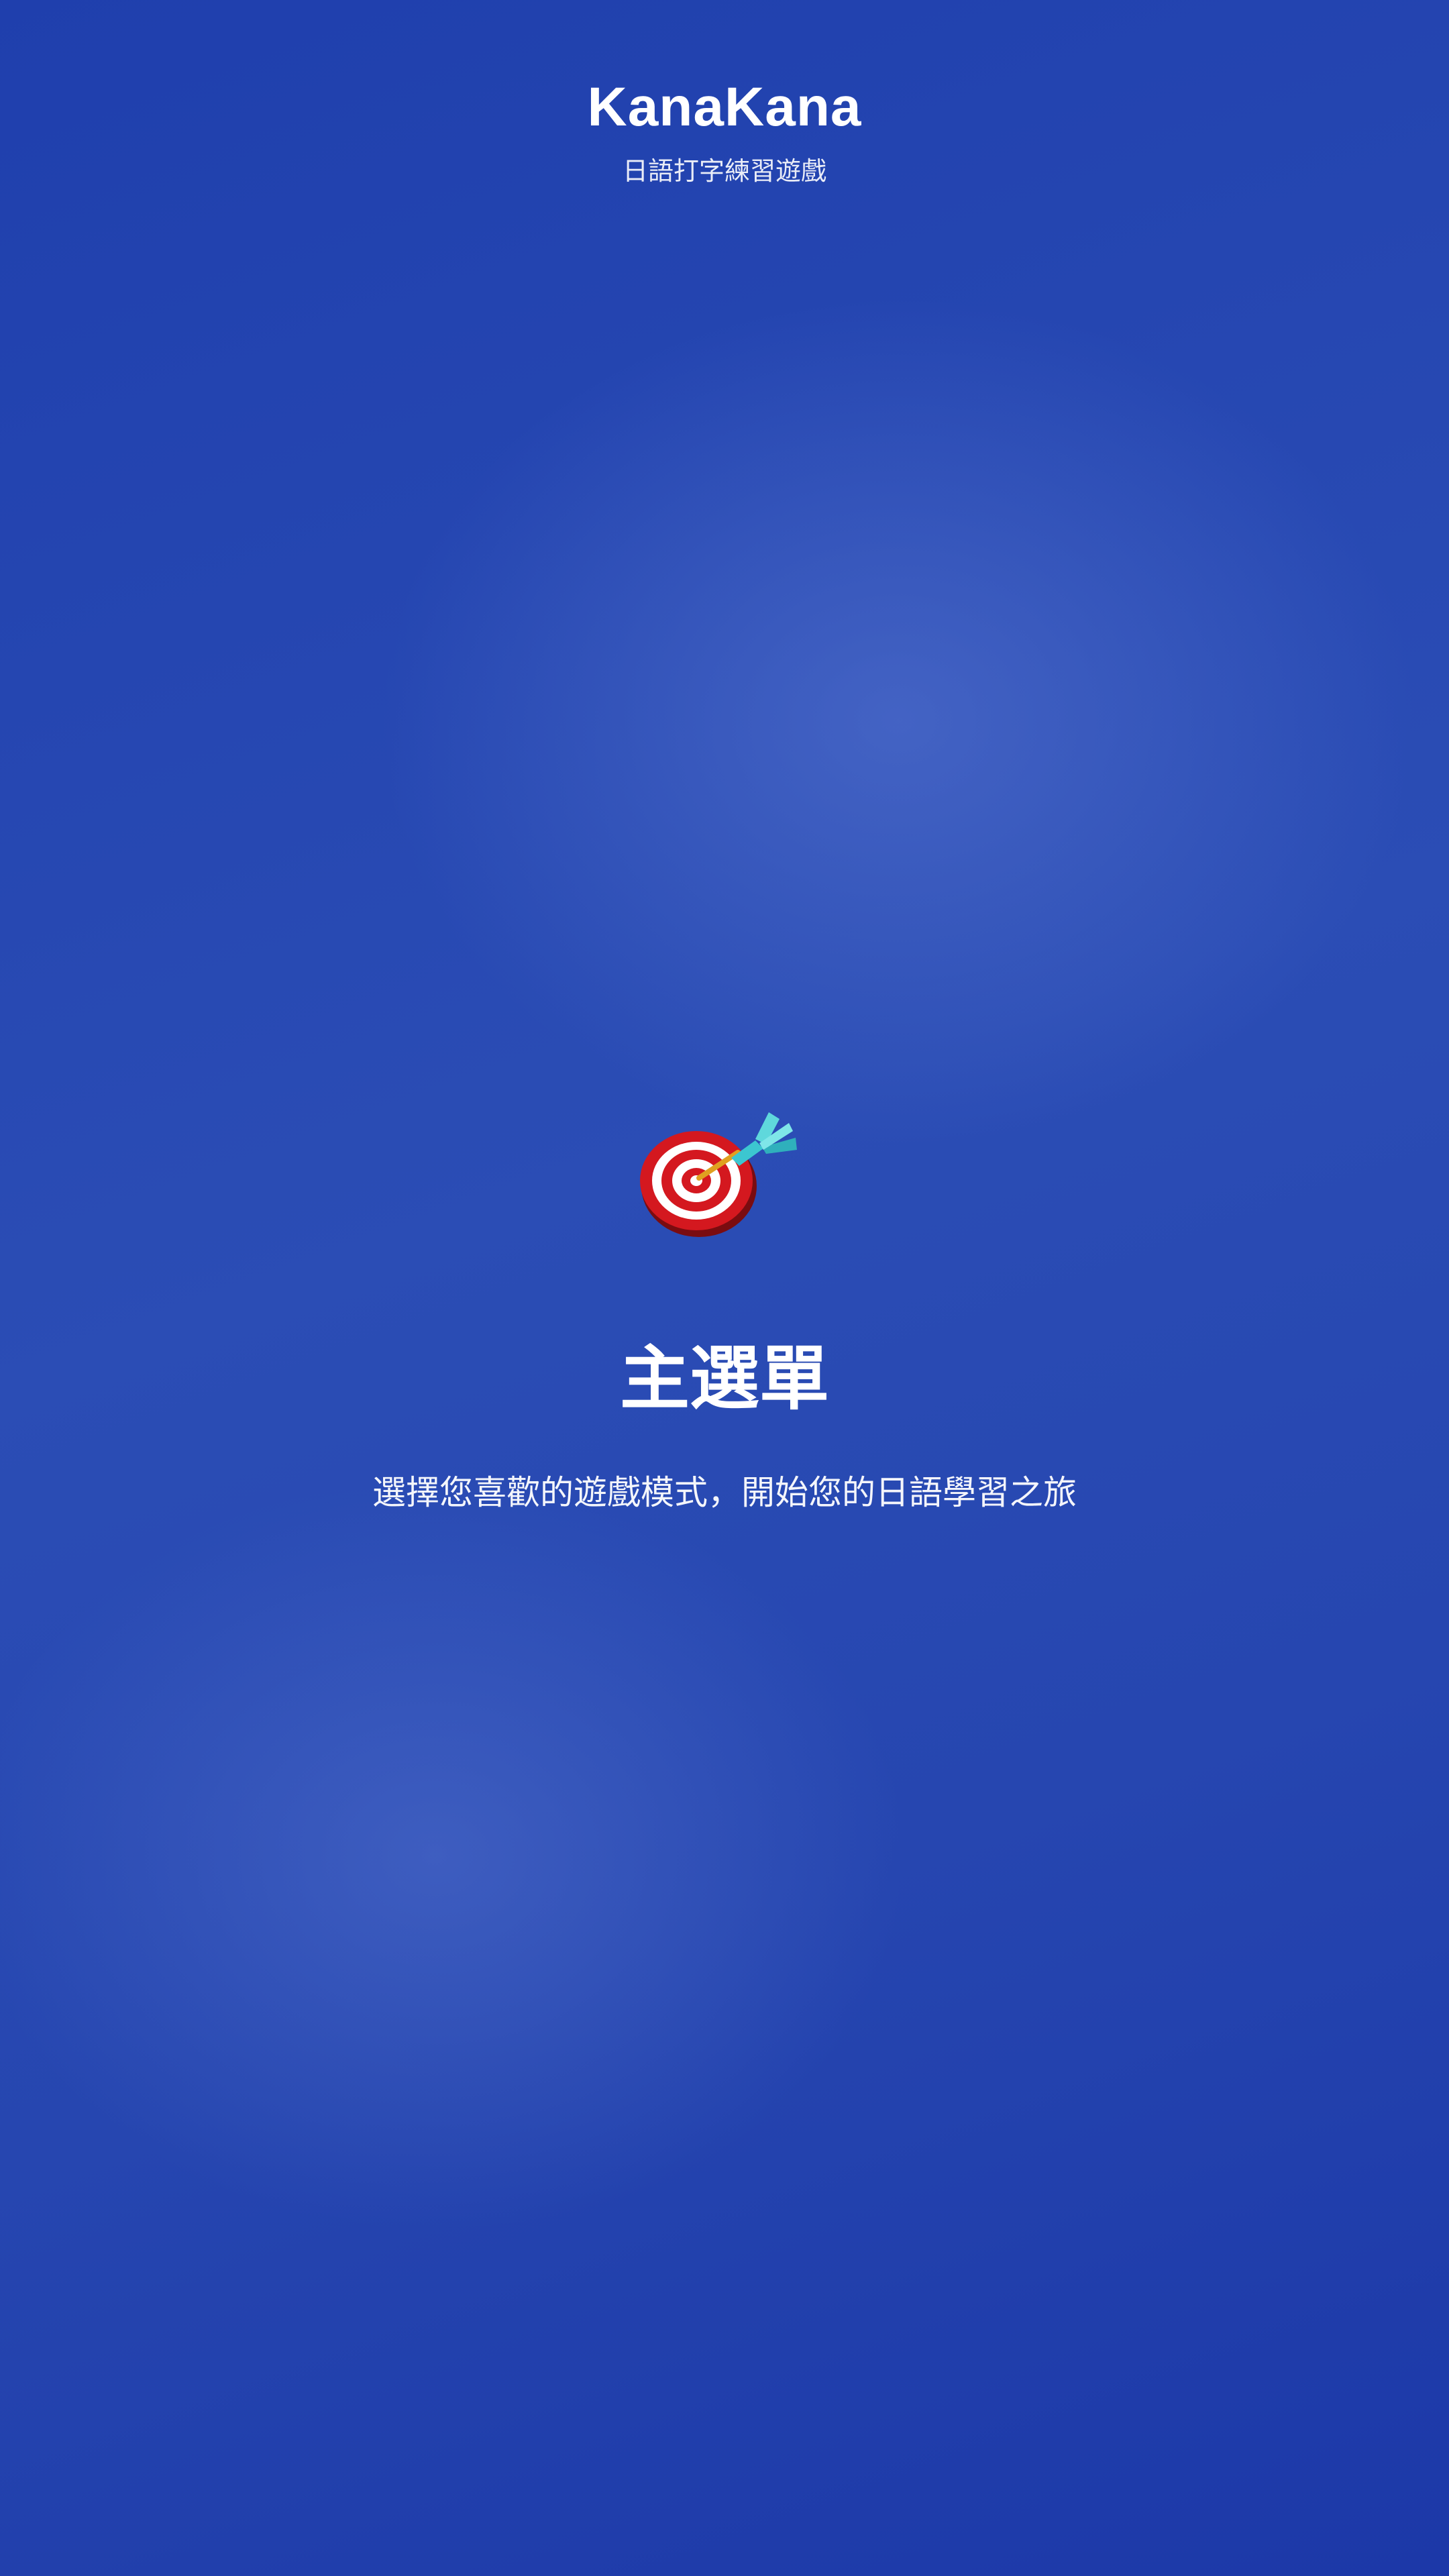 Image resolution: width=1449 pixels, height=2576 pixels. What do you see at coordinates (724, 171) in the screenshot?
I see `app-subtitle: 日語打字練習遊戲` at bounding box center [724, 171].